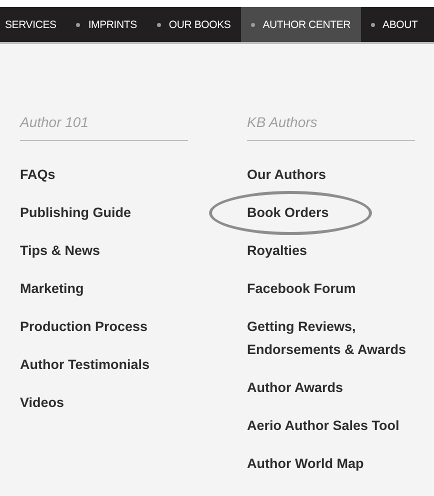 The width and height of the screenshot is (434, 496). What do you see at coordinates (300, 24) in the screenshot?
I see `nav-link: AUTHOR CENTER` at bounding box center [300, 24].